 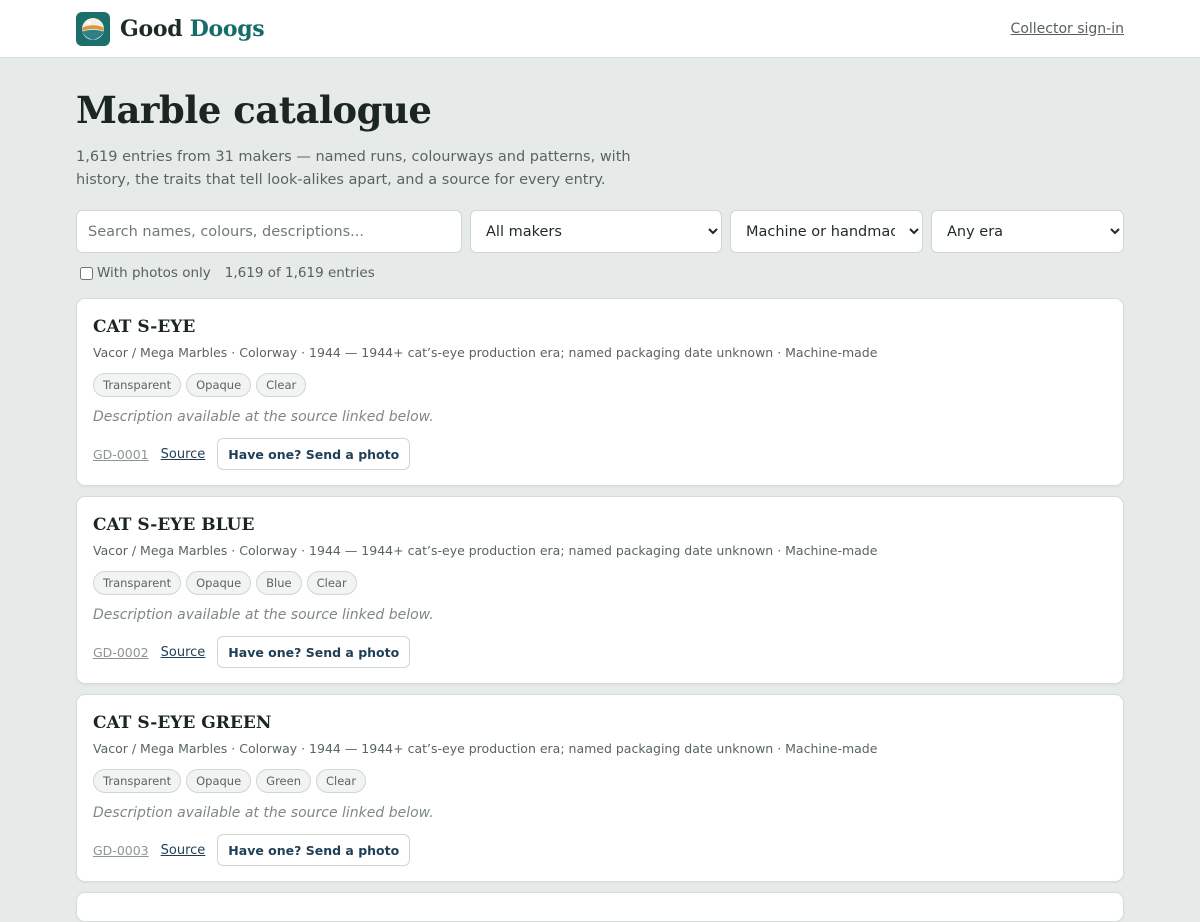 I want to click on trait-tag: Blue, so click(x=279, y=583).